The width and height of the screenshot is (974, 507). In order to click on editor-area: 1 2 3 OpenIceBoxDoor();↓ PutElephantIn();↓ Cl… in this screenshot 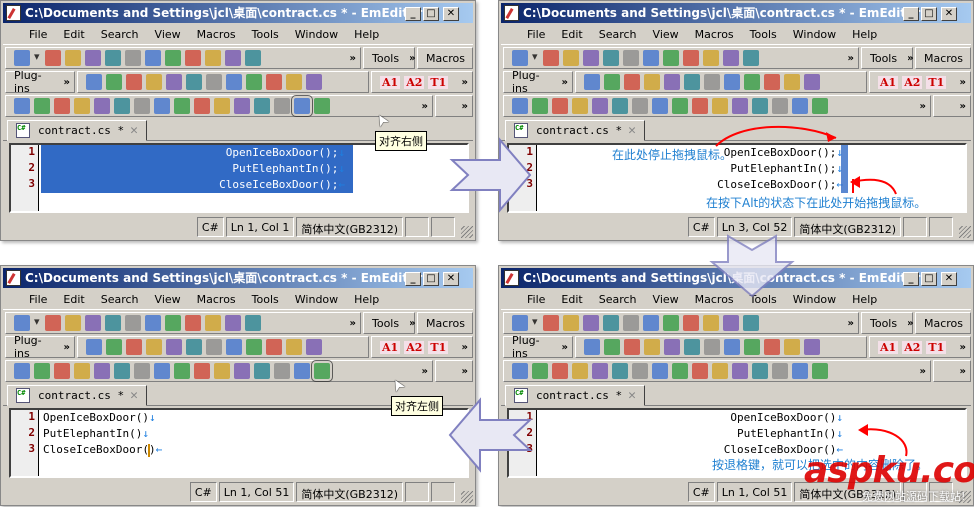, I will do `click(239, 178)`.